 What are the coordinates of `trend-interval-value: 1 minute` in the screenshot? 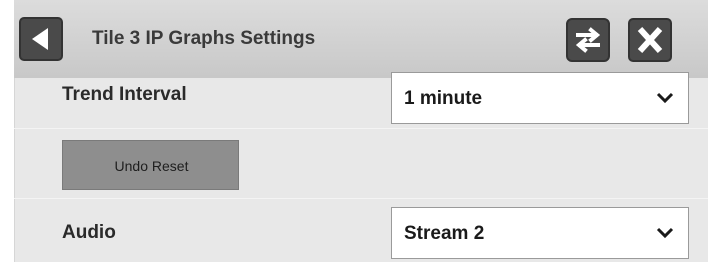 It's located at (443, 98).